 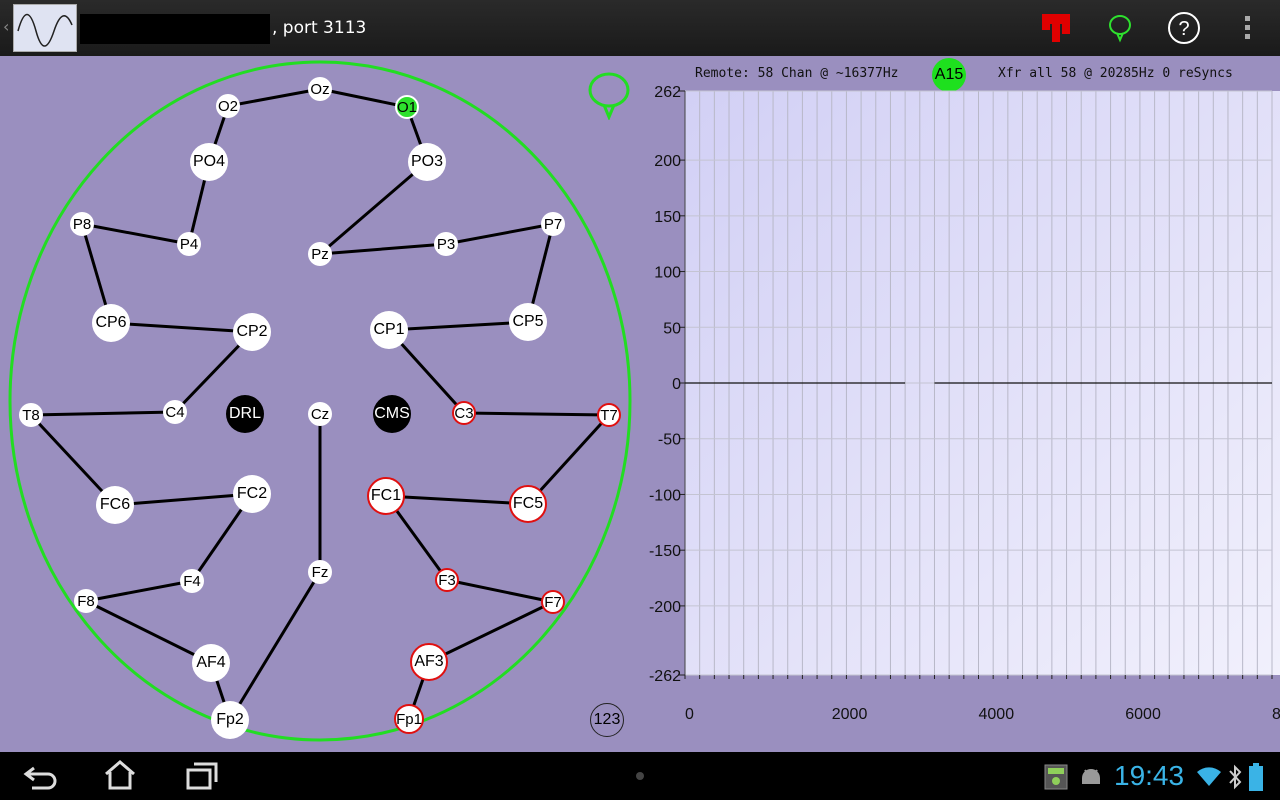 What do you see at coordinates (407, 107) in the screenshot?
I see `electrode-O1: O1` at bounding box center [407, 107].